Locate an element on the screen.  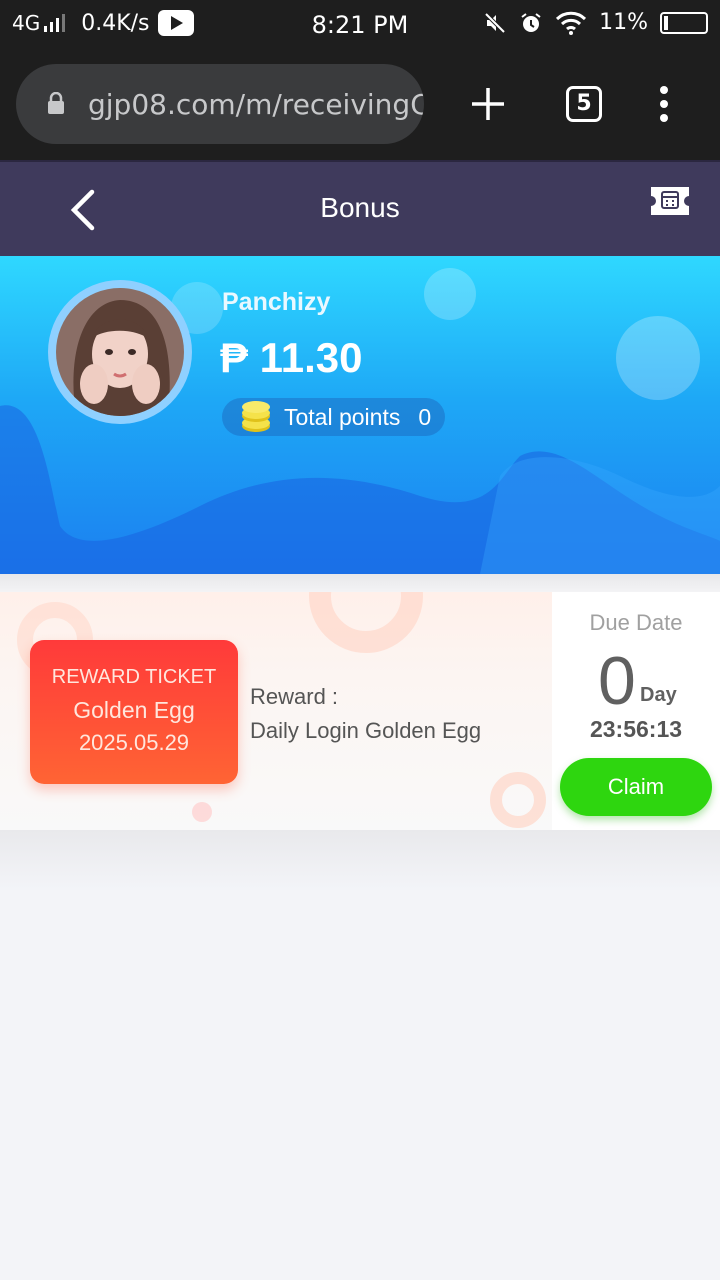
address-bar: gjp08.com/m/receivingCe is located at coordinates (220, 104).